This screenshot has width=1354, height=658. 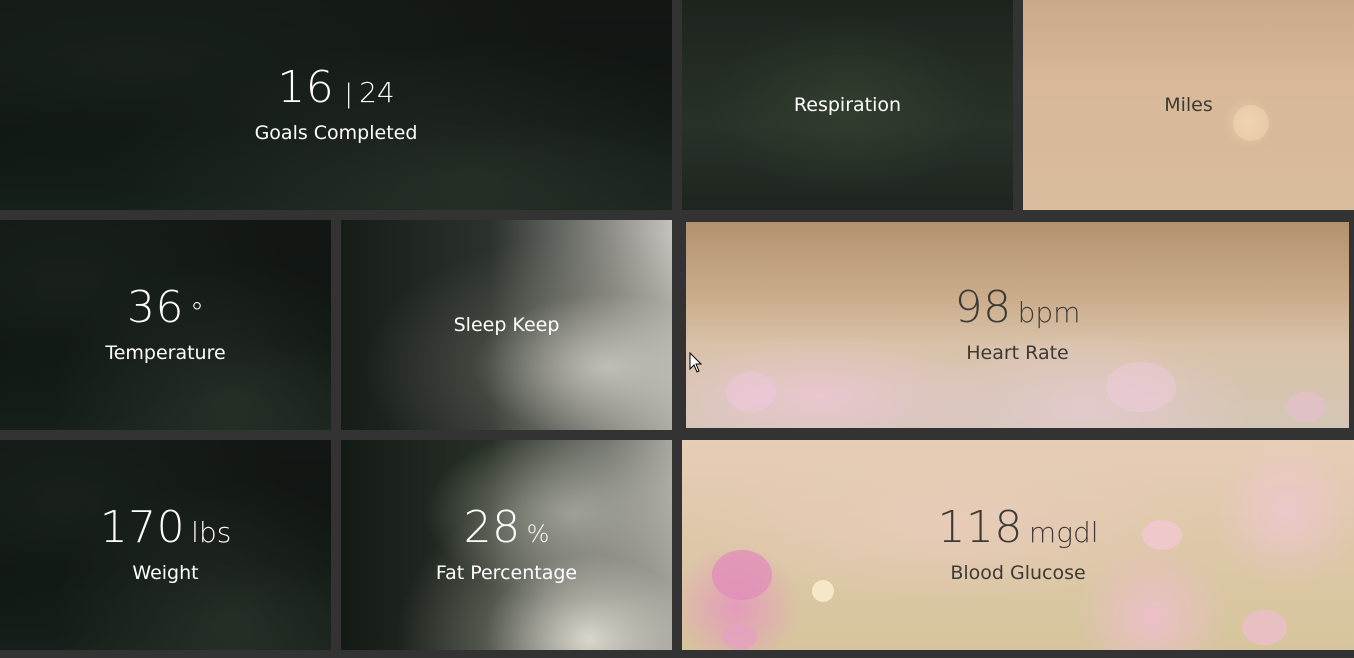 I want to click on fat-label: Fat Percentage, so click(x=506, y=573).